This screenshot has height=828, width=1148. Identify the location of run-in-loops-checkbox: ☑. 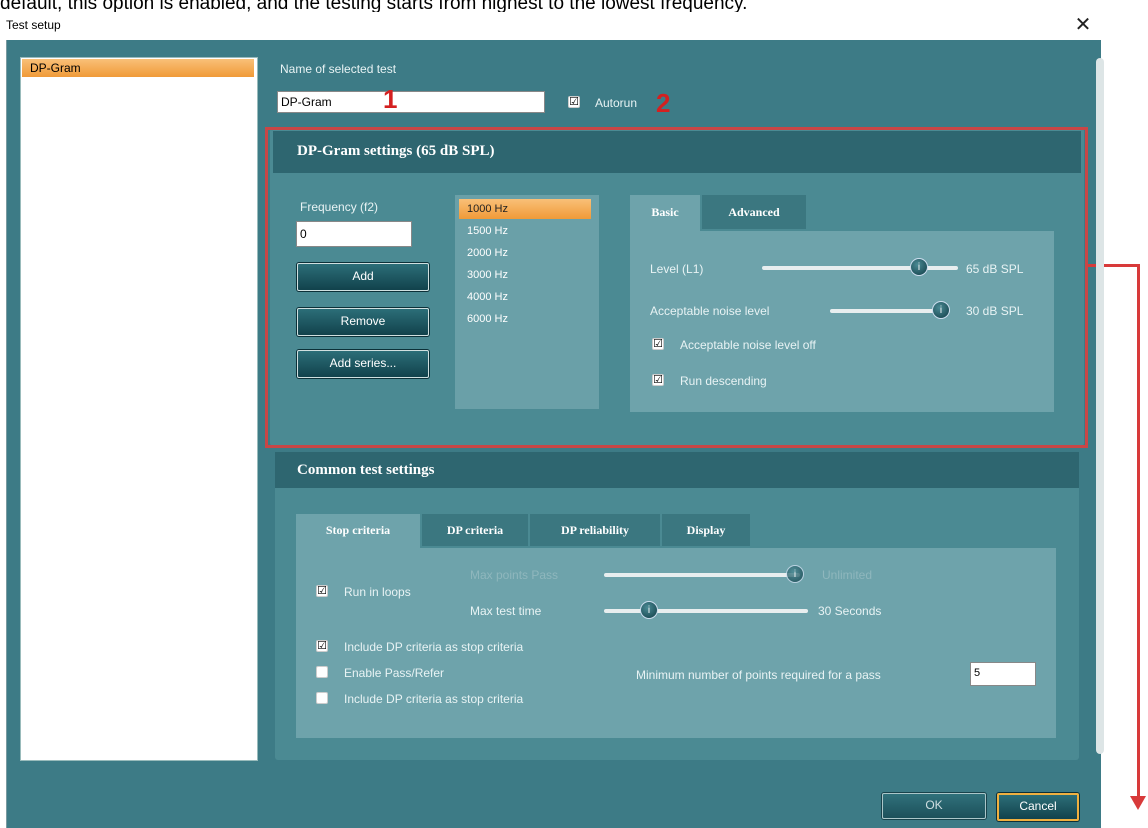
(322, 591).